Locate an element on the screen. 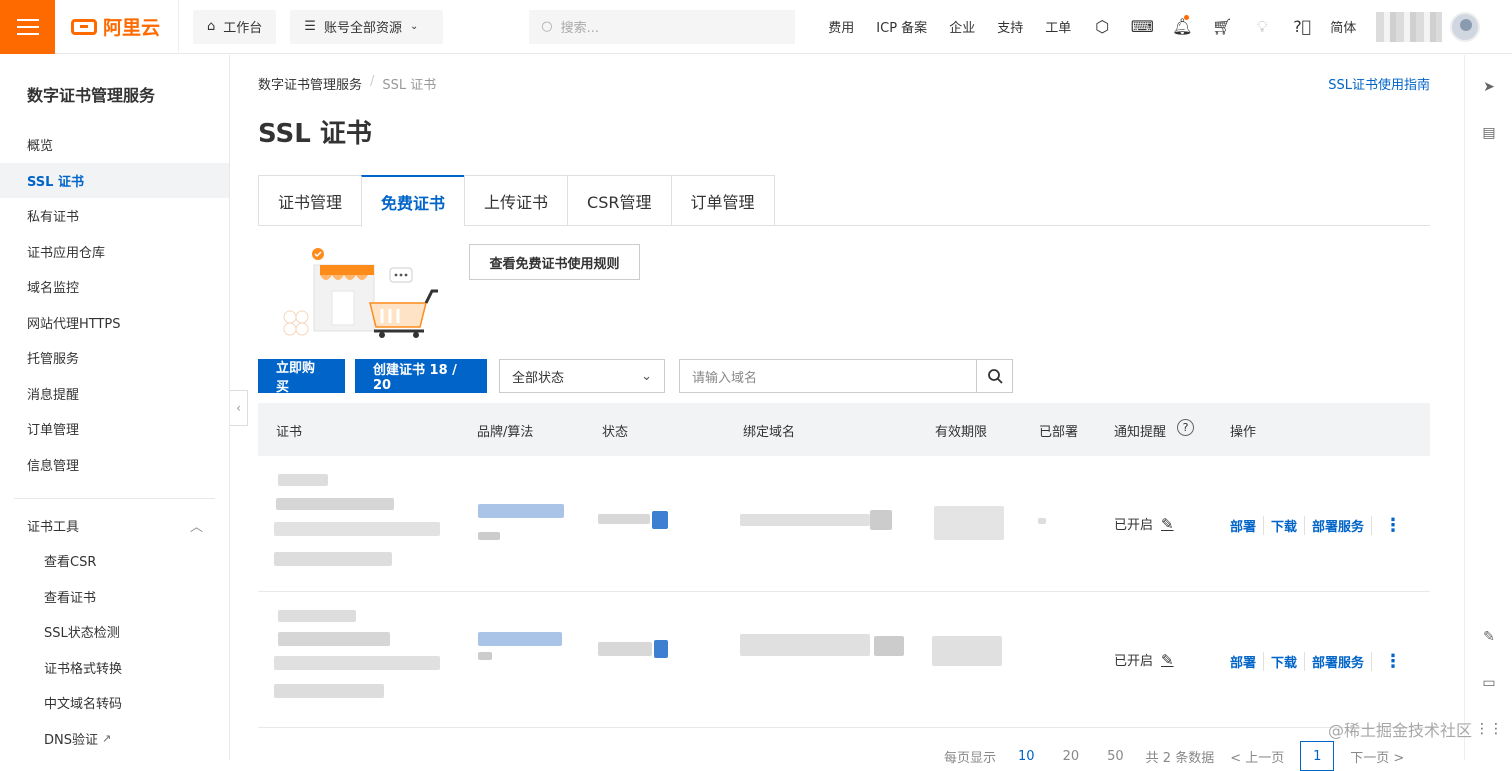 Image resolution: width=1512 pixels, height=771 pixels. col-deployed: 已部署 is located at coordinates (1059, 432).